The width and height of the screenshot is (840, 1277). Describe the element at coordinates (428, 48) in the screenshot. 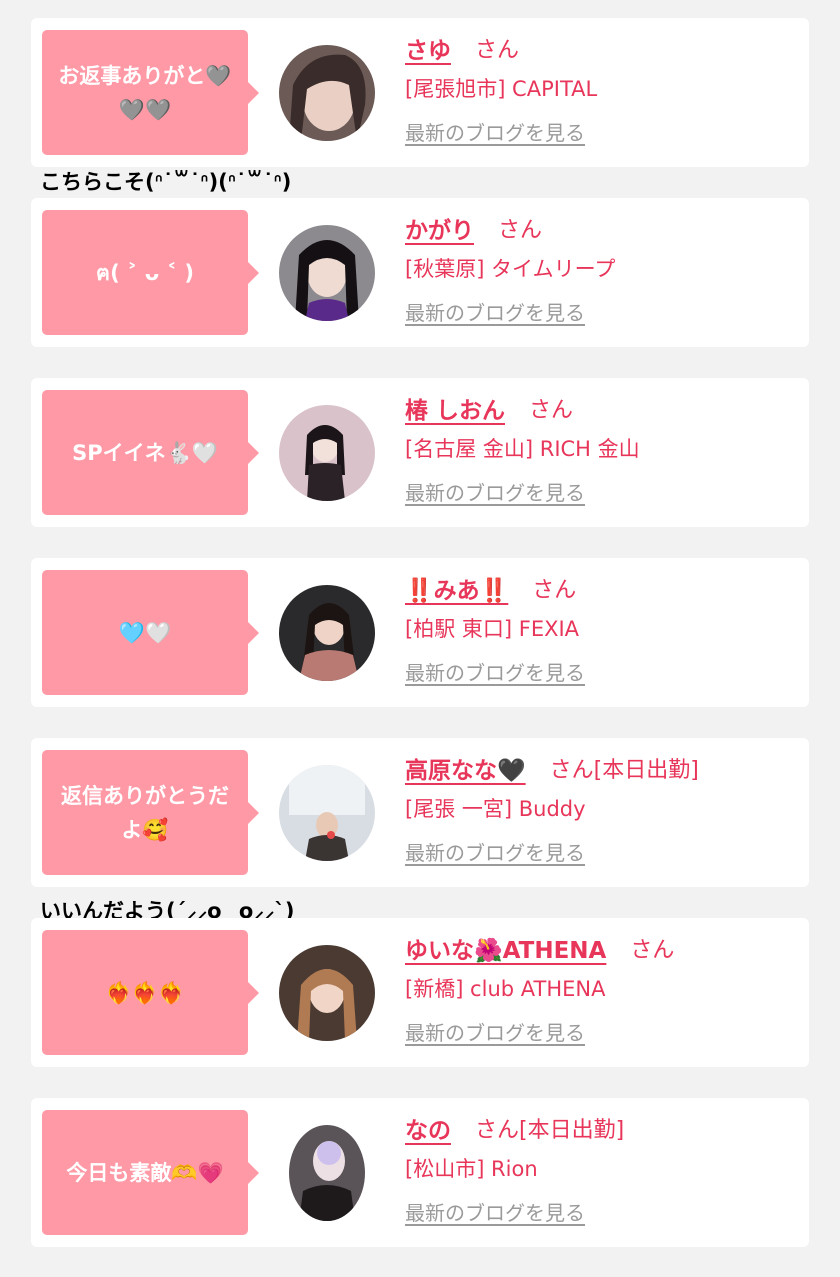

I see `profile-name-link: さゆ` at that location.